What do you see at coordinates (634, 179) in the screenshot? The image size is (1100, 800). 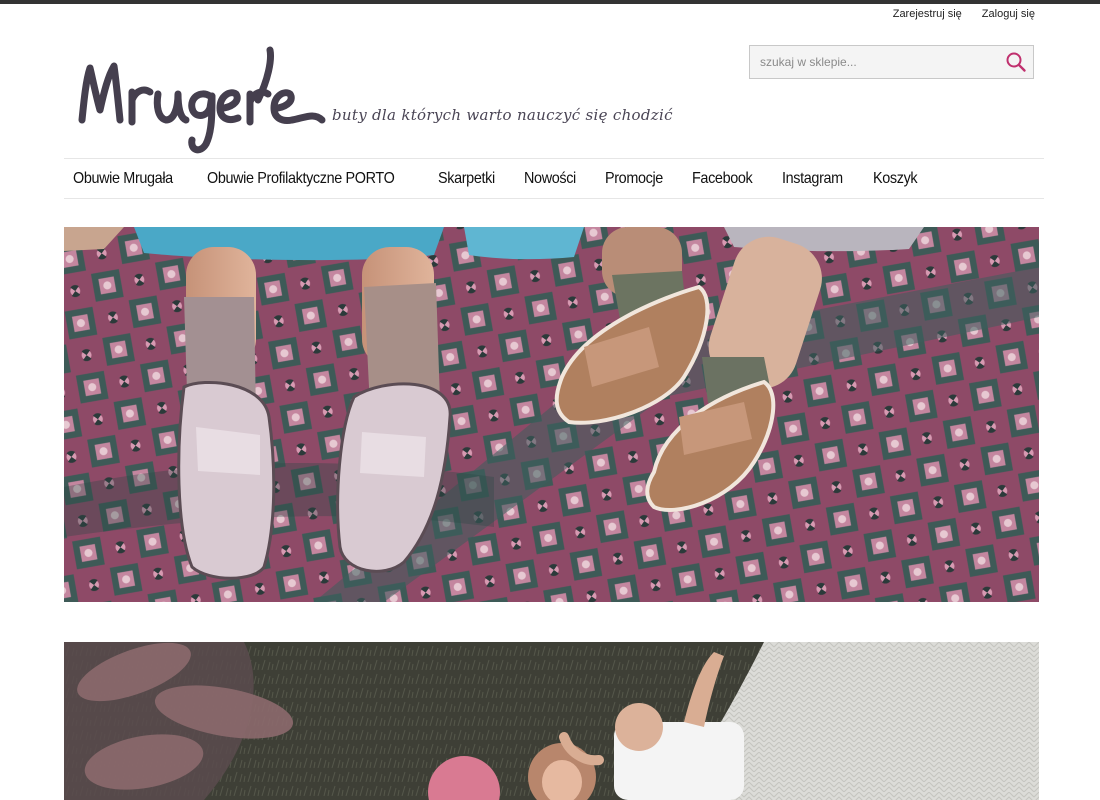 I see `nav-item-promocje: Promocje` at bounding box center [634, 179].